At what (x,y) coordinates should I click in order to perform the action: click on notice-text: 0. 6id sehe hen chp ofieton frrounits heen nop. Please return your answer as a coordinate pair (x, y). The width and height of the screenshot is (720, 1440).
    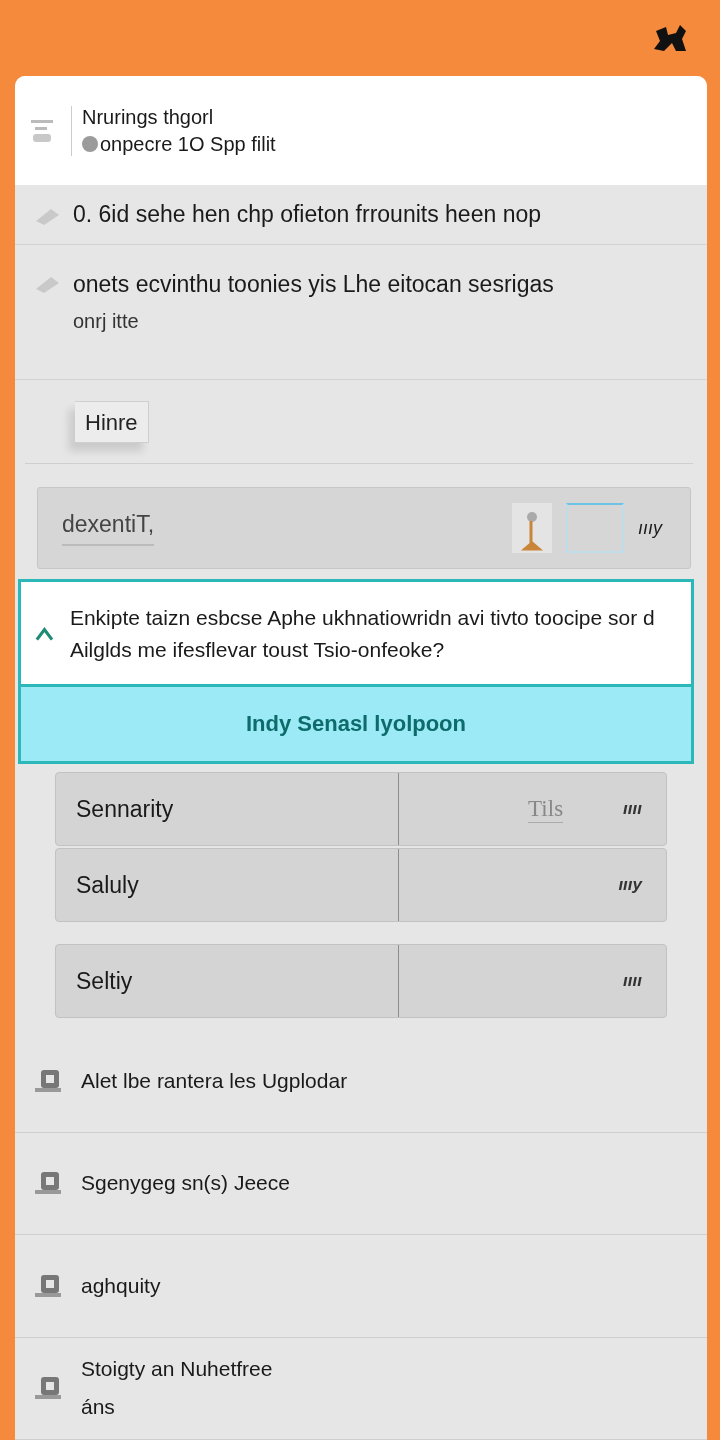
    Looking at the image, I should click on (307, 214).